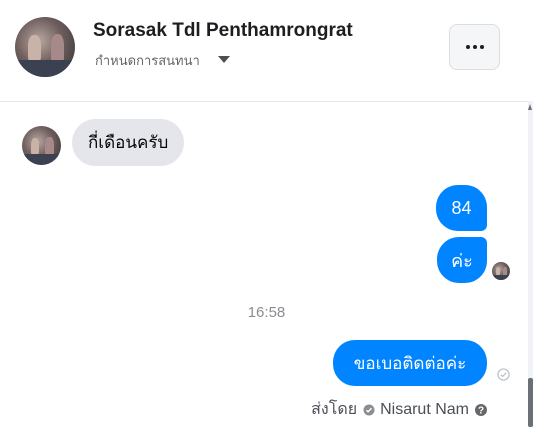  What do you see at coordinates (224, 59) in the screenshot?
I see `chevron-down-icon` at bounding box center [224, 59].